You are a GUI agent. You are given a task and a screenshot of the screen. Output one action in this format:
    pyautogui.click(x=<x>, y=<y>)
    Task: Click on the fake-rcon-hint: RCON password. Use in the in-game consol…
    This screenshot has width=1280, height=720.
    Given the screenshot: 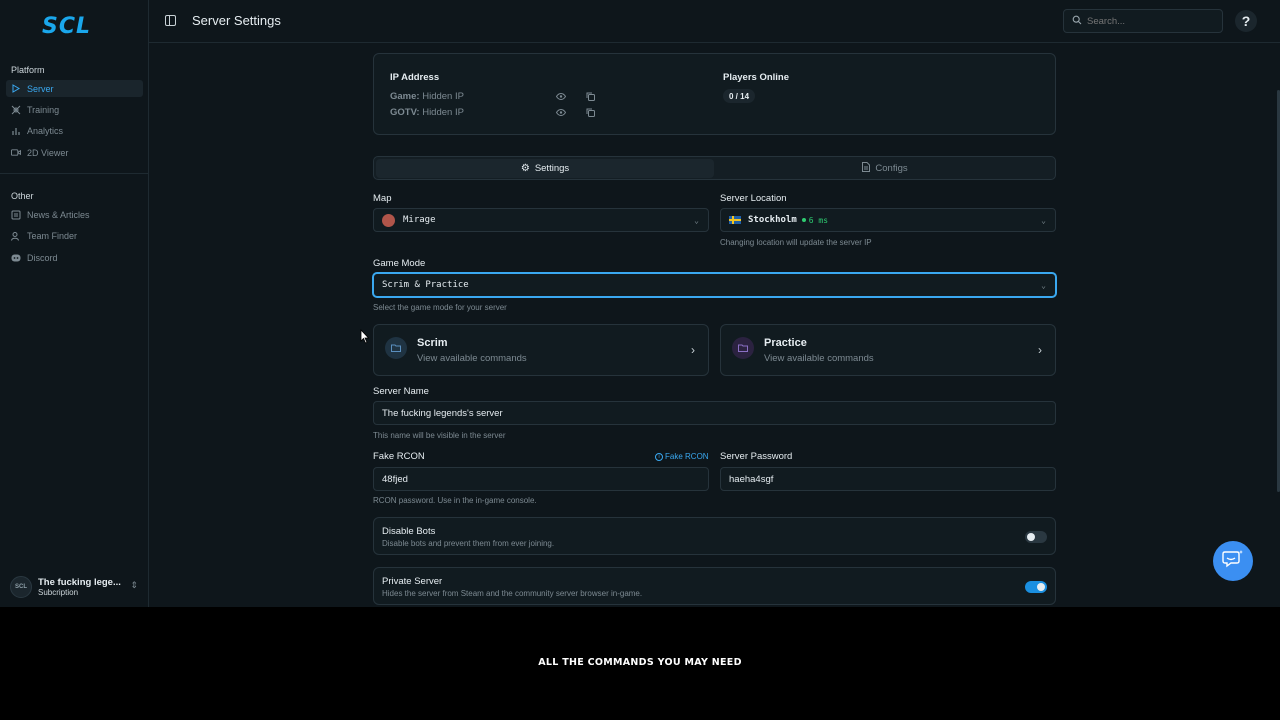 What is the action you would take?
    pyautogui.click(x=455, y=500)
    